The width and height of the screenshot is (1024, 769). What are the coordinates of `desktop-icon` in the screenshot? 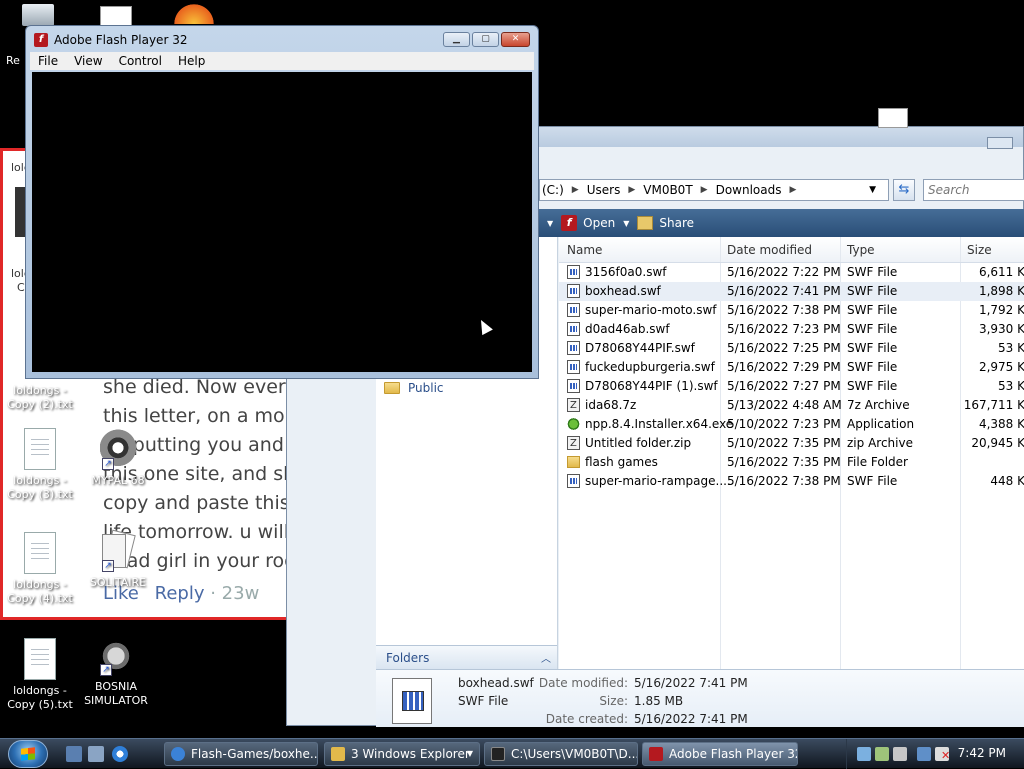 It's located at (893, 118).